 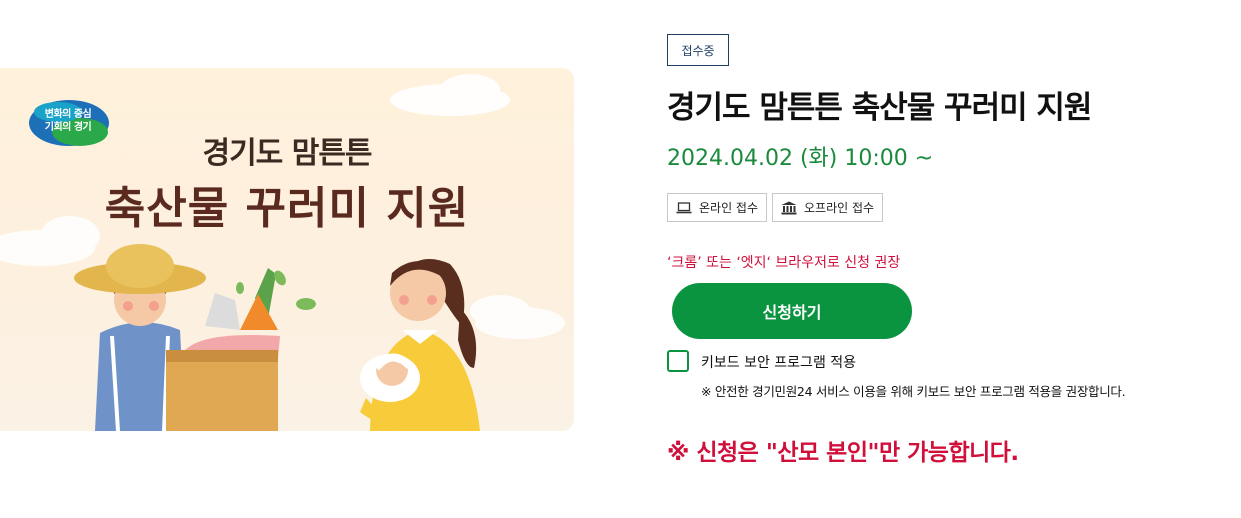 I want to click on channel-offline: 오프라인 접수, so click(x=828, y=207).